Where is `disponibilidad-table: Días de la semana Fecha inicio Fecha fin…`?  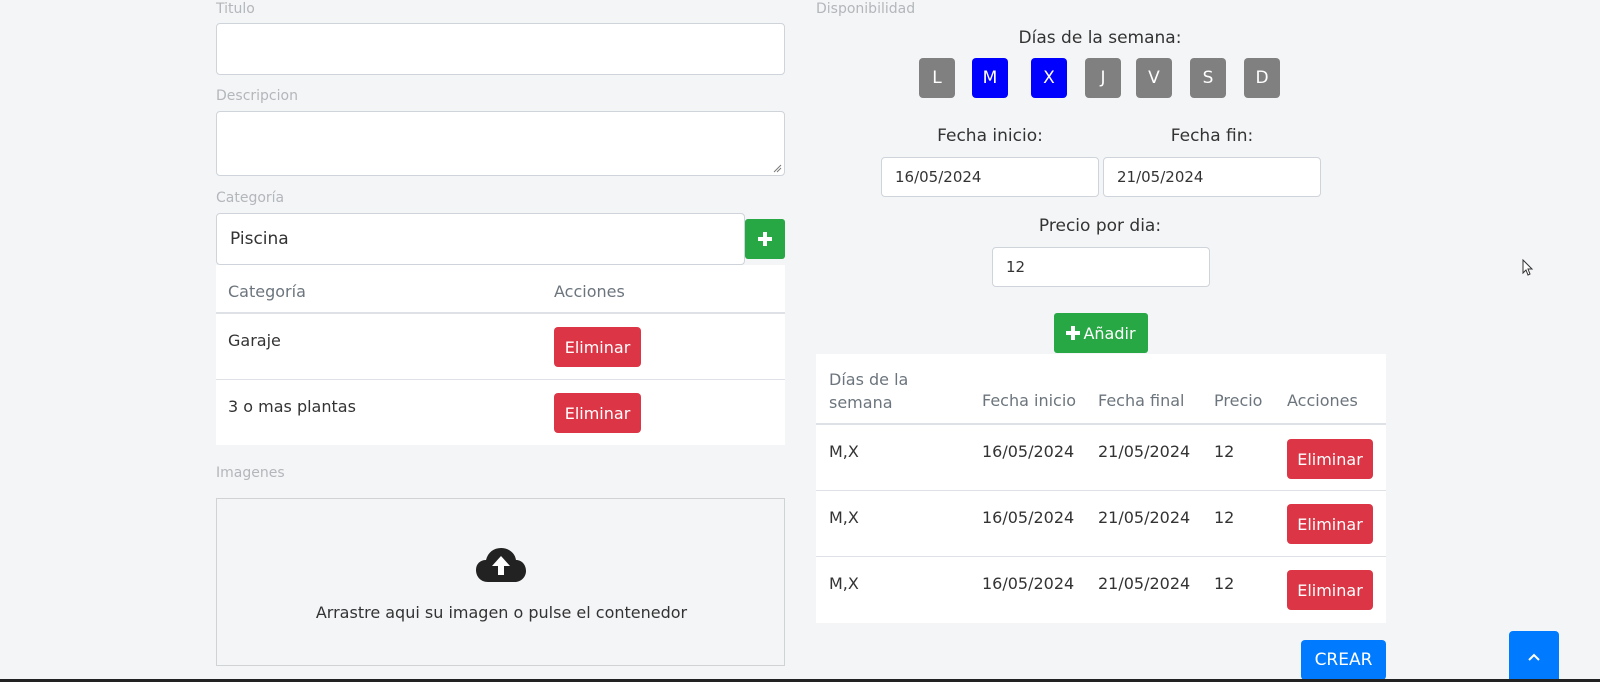
disponibilidad-table: Días de la semana Fecha inicio Fecha fin… is located at coordinates (1101, 488).